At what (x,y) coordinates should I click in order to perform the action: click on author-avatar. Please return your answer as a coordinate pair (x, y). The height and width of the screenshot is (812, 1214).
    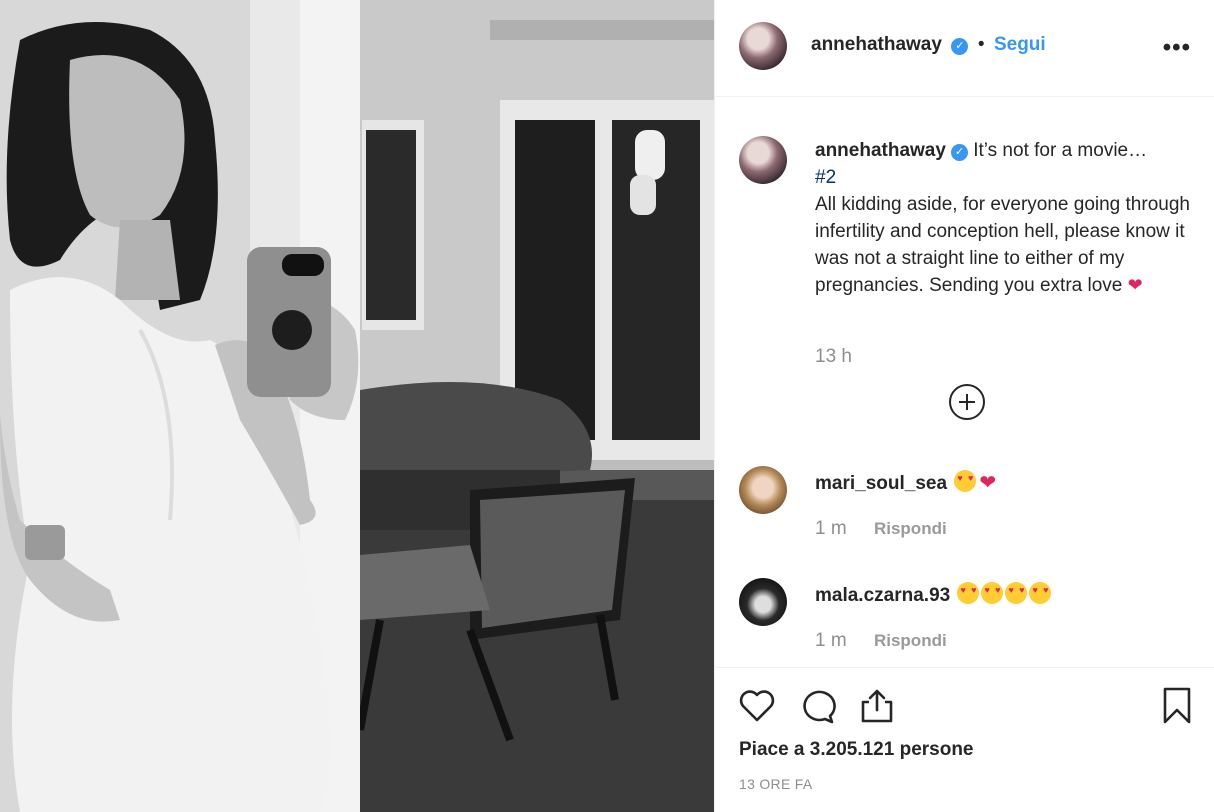
    Looking at the image, I should click on (763, 46).